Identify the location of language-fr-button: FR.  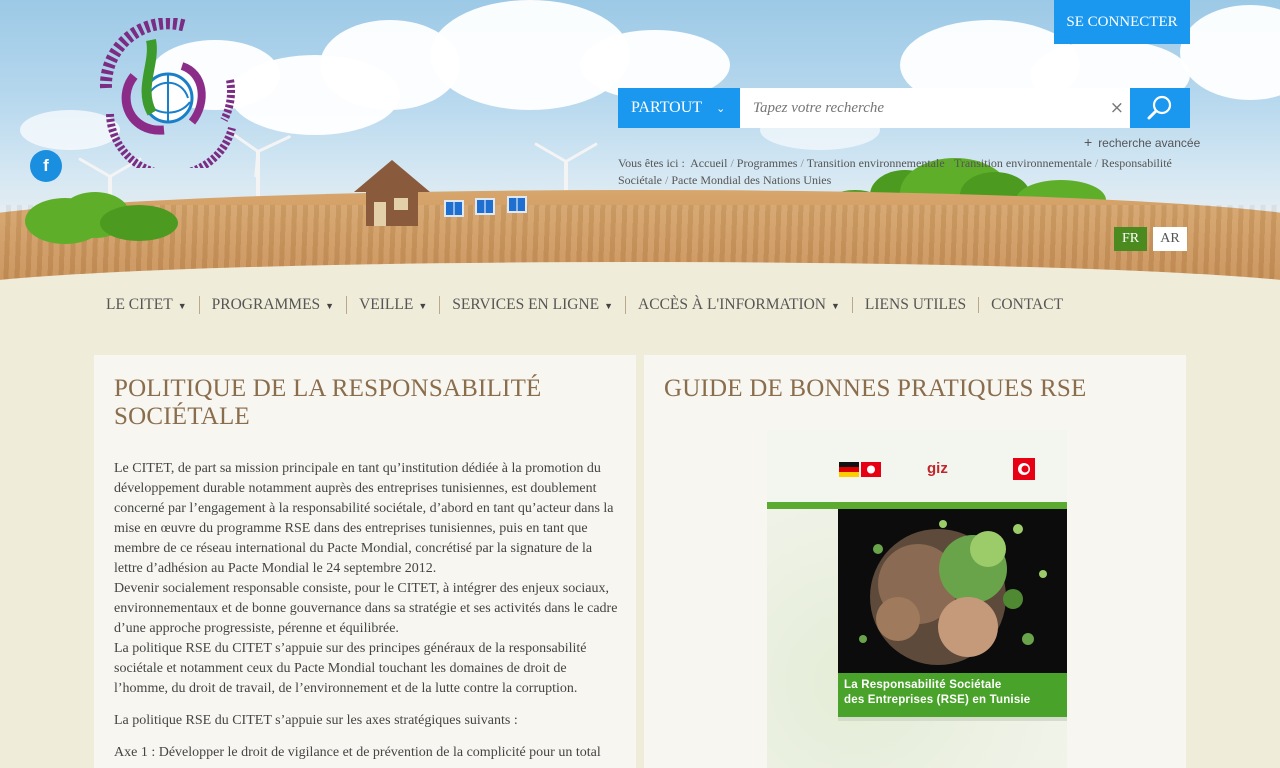
(1130, 239).